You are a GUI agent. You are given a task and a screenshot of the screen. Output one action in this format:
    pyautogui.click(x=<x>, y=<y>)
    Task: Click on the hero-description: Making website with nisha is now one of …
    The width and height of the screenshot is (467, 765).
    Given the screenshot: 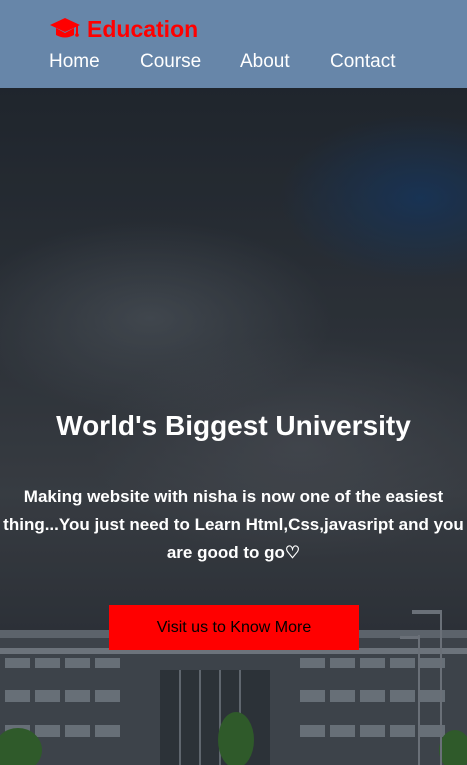 What is the action you would take?
    pyautogui.click(x=233, y=524)
    